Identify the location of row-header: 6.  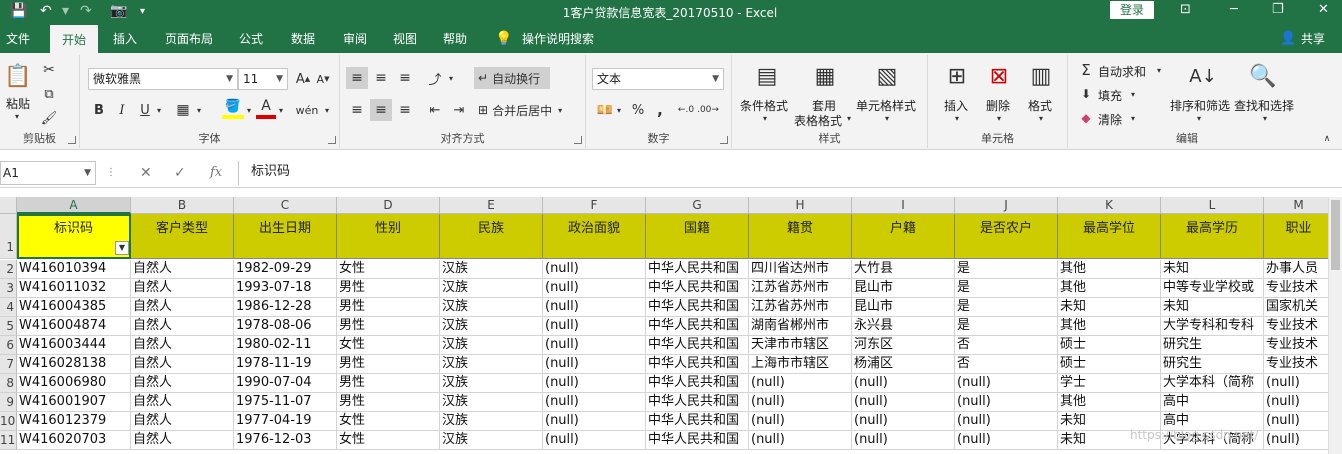
(8, 345).